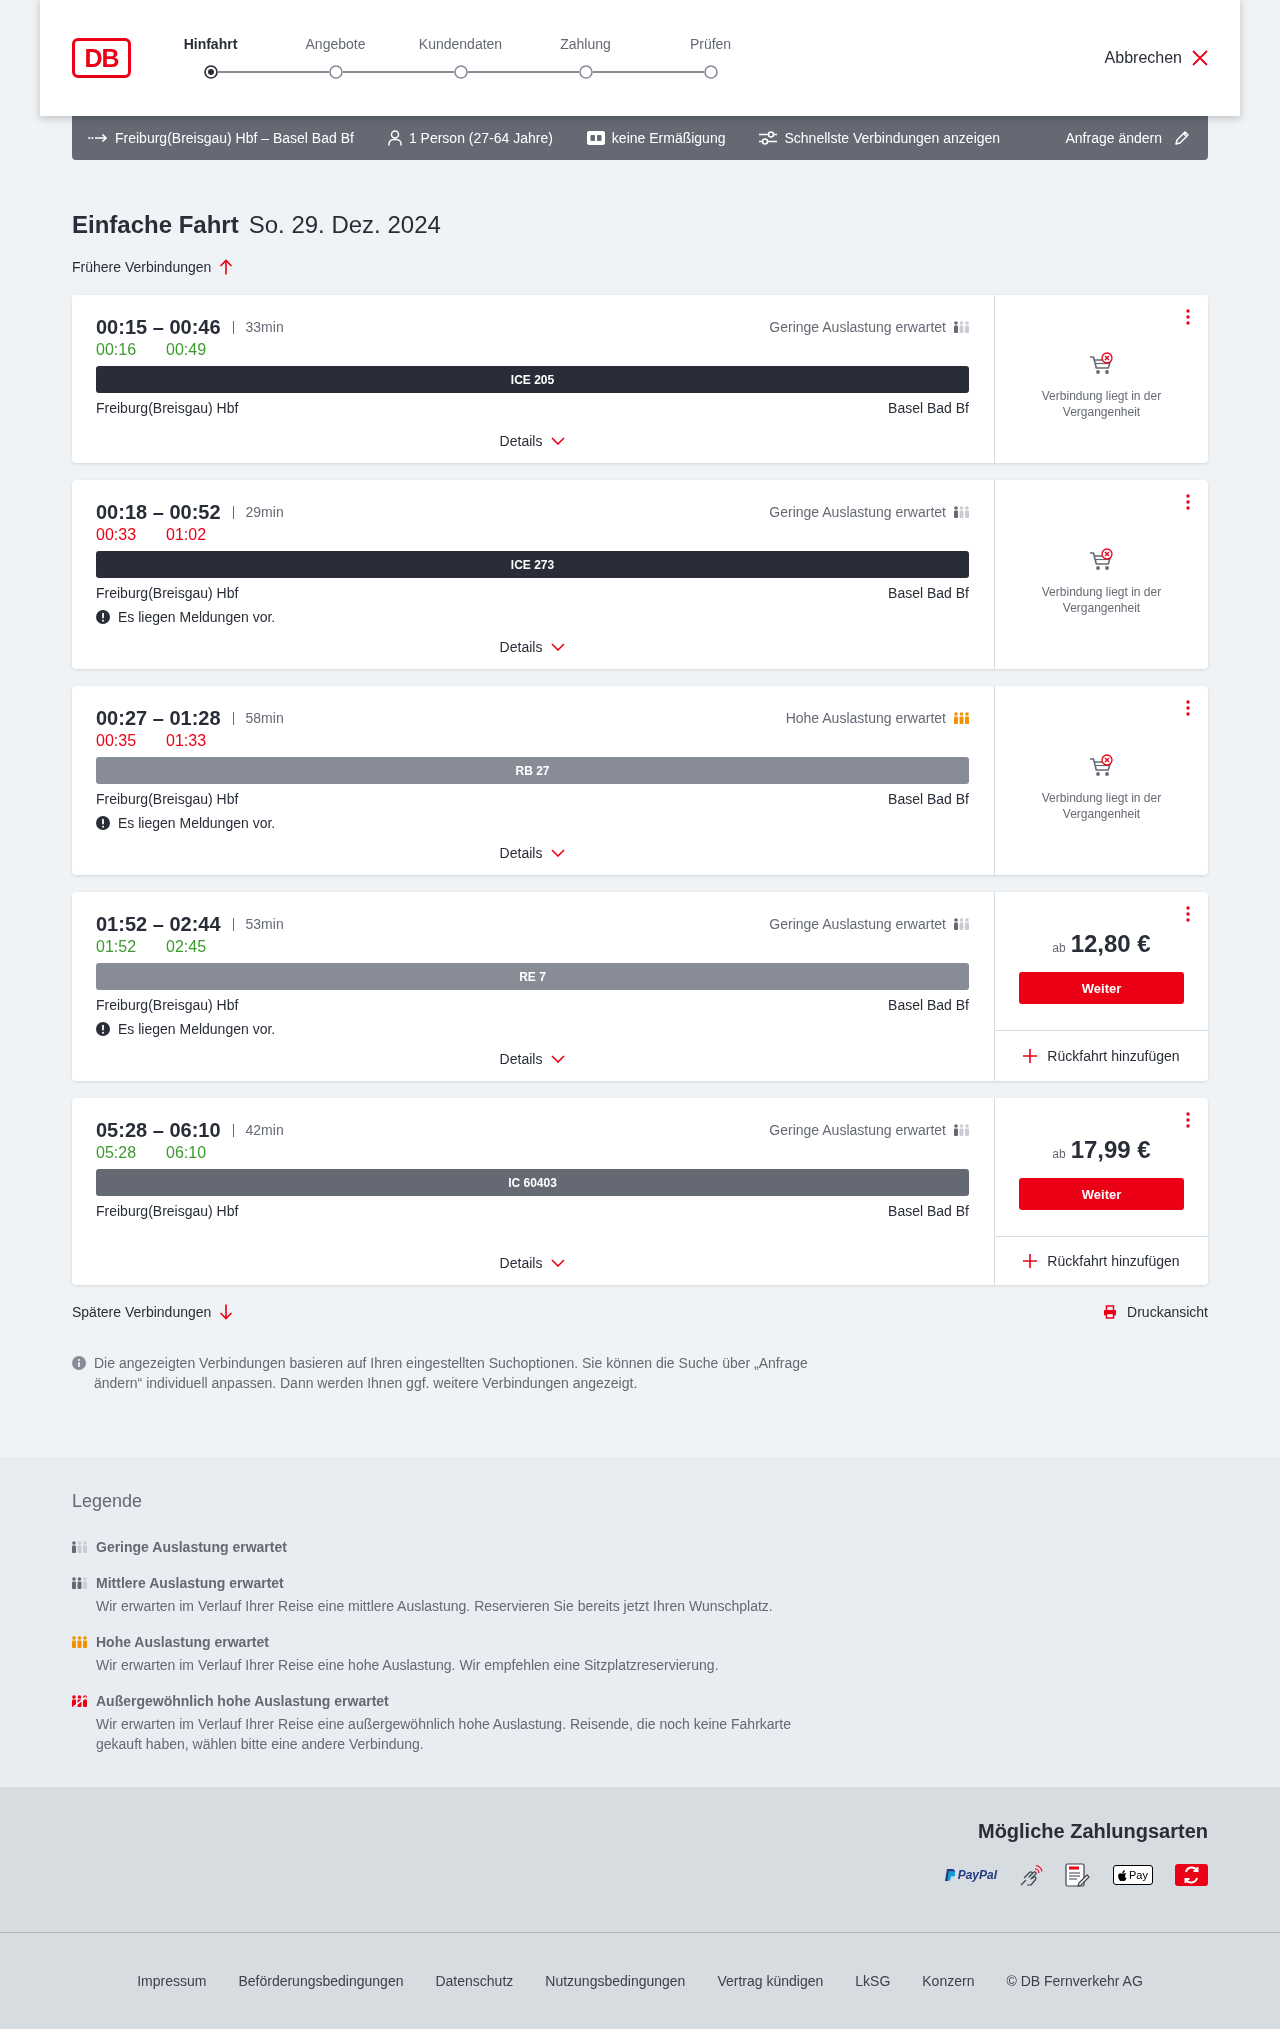  I want to click on legend-item-text: Wir erwarten im Verlauf Ihrer Reise eine hohe Auslastung. Wir empfehlen eine Sitzplatzreservierung., so click(408, 1665).